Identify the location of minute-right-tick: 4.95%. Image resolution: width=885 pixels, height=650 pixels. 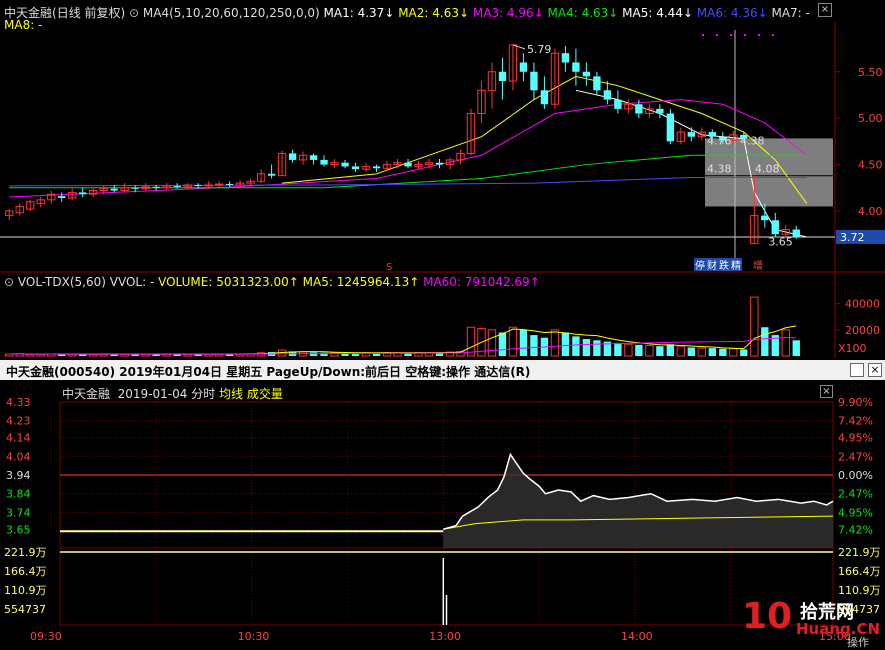
(855, 438).